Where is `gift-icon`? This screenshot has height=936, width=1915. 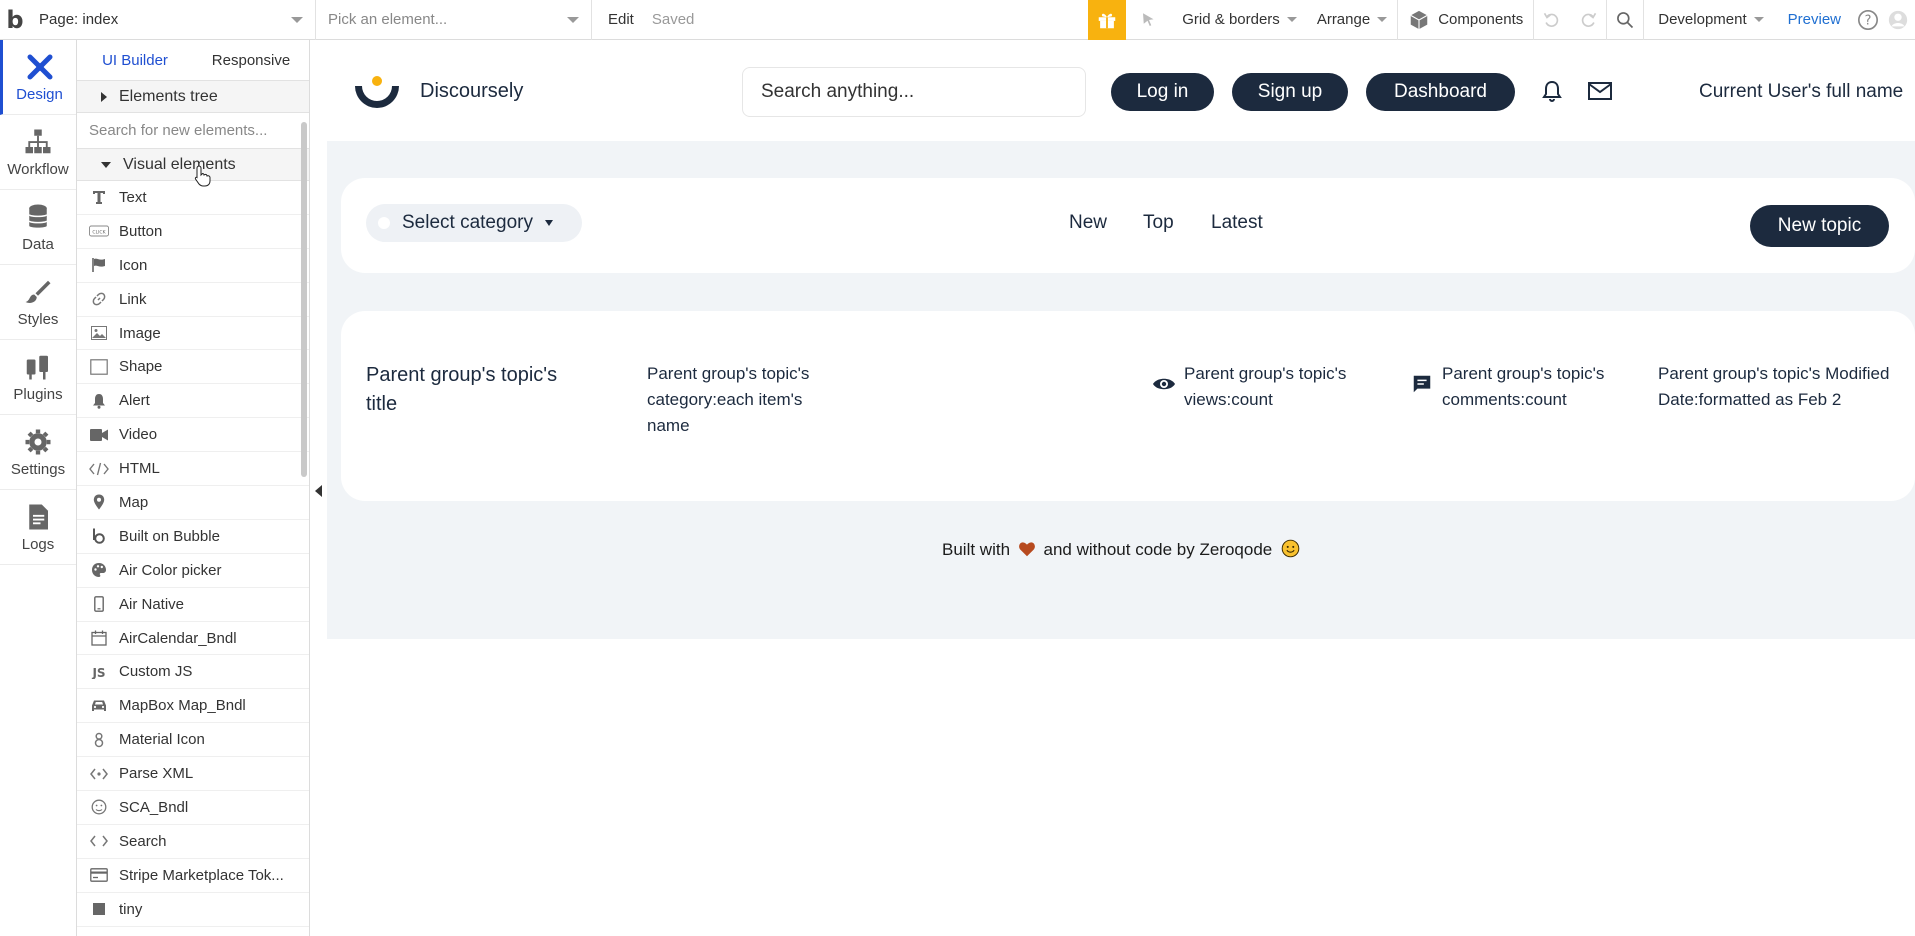 gift-icon is located at coordinates (1107, 20).